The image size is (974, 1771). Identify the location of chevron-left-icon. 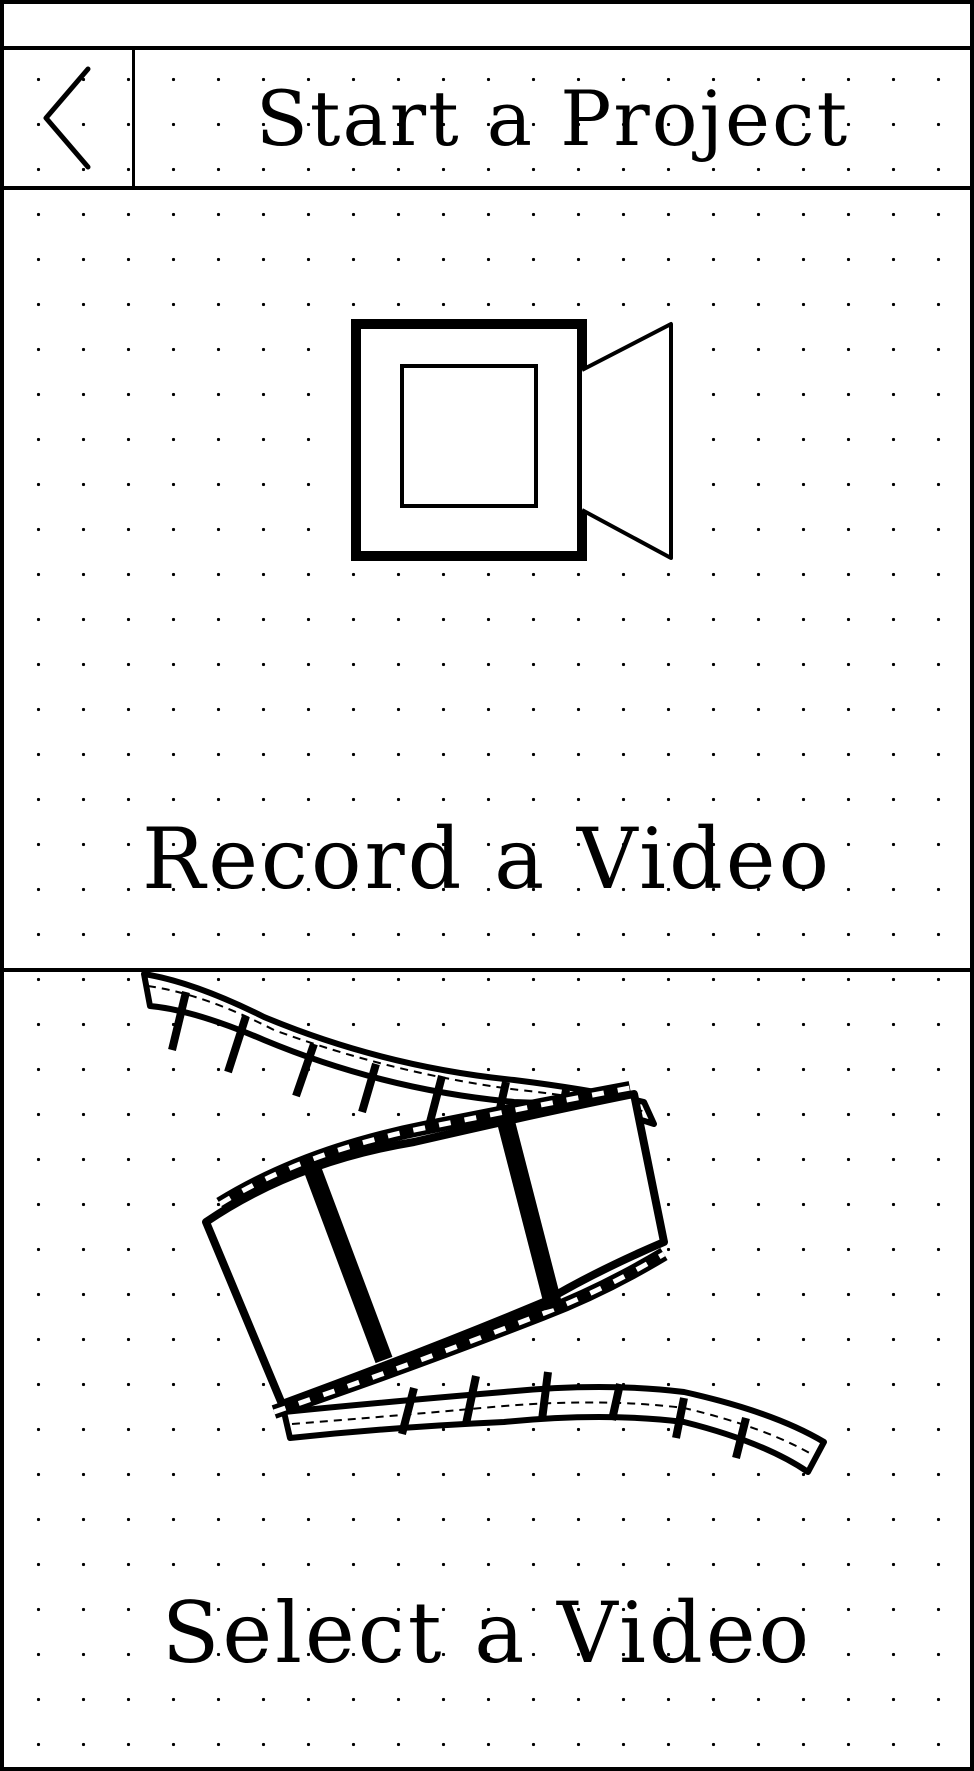
(67, 118).